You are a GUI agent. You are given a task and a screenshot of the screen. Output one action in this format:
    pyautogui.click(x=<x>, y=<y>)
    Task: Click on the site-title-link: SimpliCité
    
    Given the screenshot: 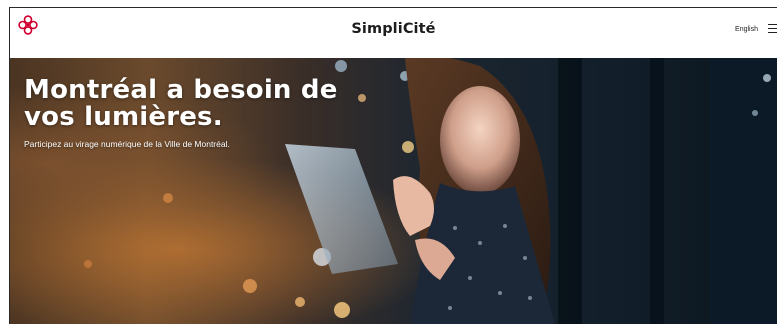 What is the action you would take?
    pyautogui.click(x=393, y=29)
    